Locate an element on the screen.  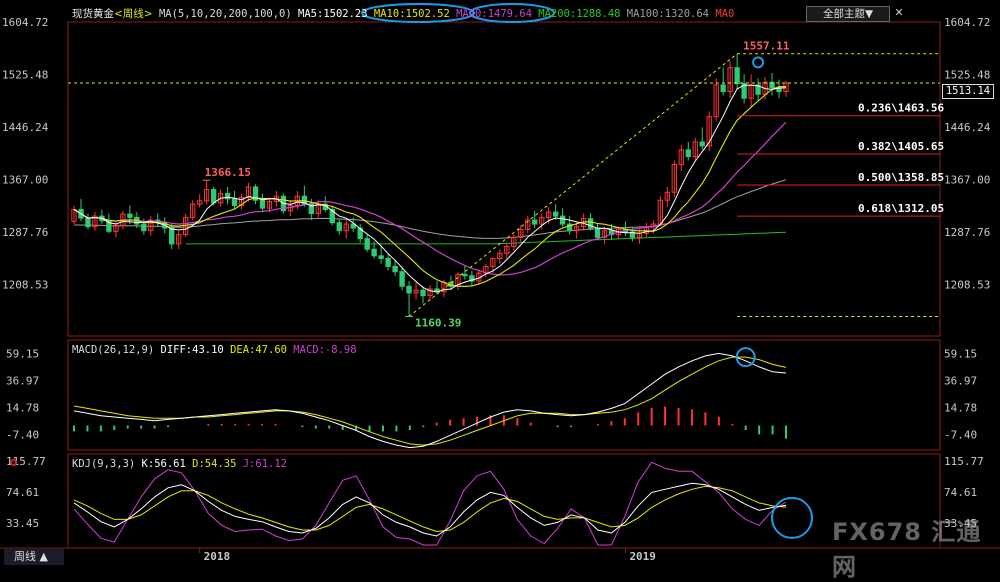
macd-tick-right-0: 59.15 is located at coordinates (960, 353).